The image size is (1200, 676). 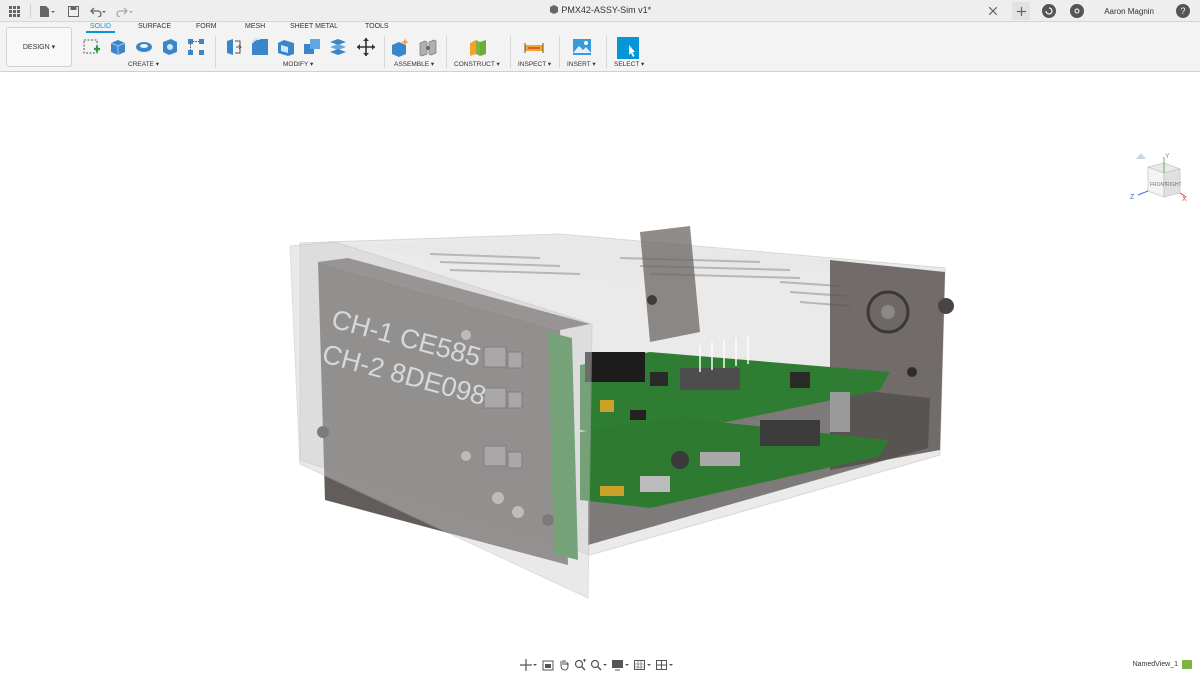 What do you see at coordinates (118, 47) in the screenshot?
I see `extrude-icon` at bounding box center [118, 47].